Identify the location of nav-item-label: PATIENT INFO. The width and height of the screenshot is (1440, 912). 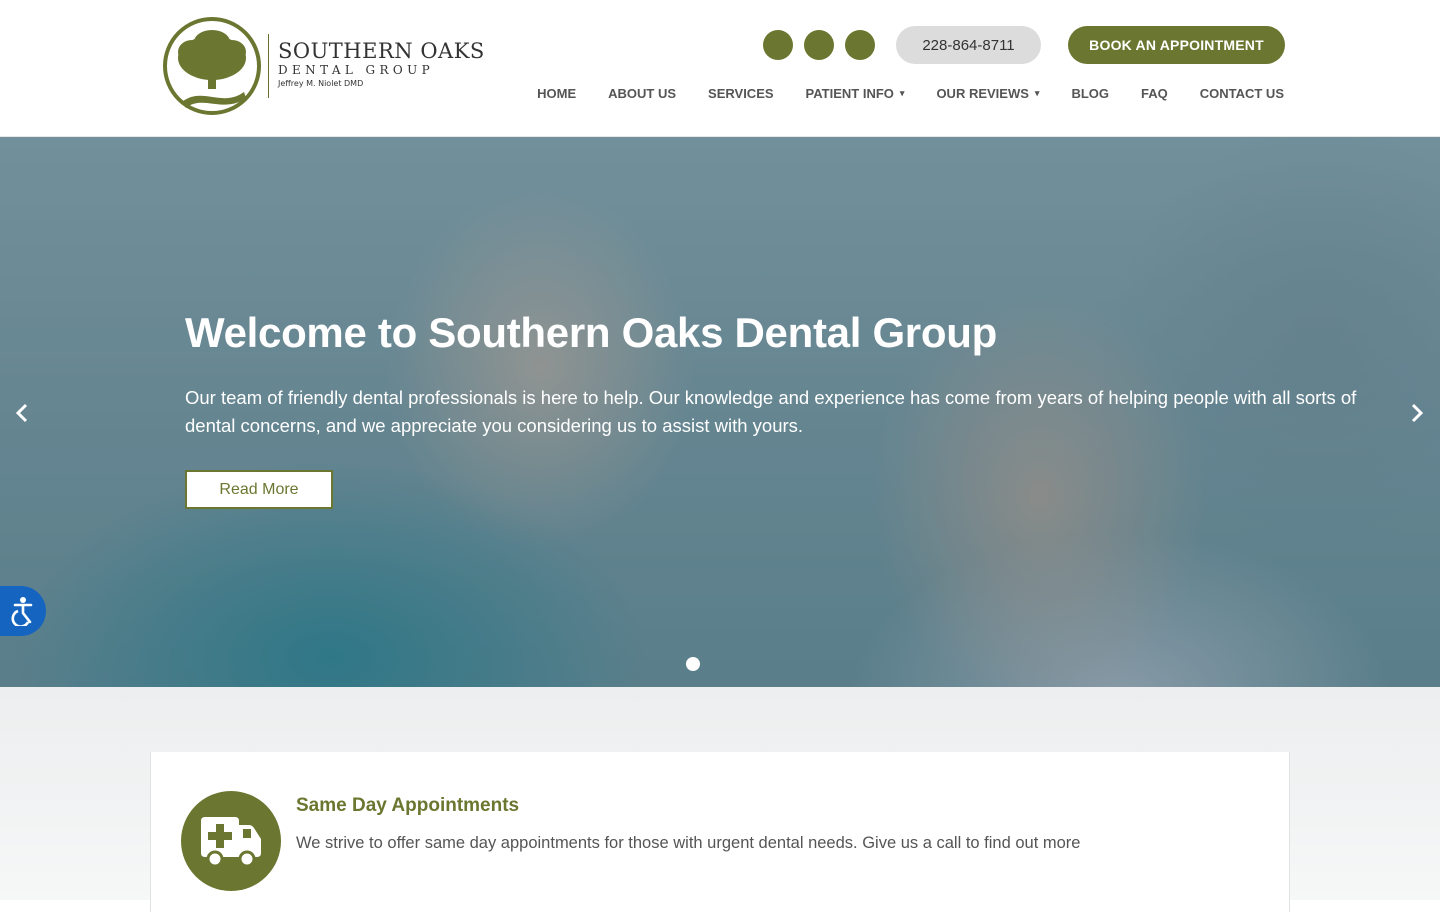
(849, 93).